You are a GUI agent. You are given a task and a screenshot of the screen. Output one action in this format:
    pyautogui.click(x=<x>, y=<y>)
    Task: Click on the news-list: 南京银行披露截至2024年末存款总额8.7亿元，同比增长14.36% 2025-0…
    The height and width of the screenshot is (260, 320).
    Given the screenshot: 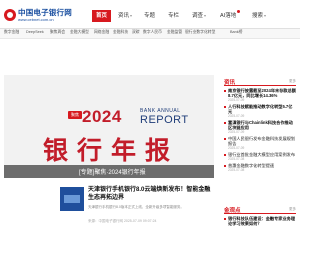 What is the action you would take?
    pyautogui.click(x=260, y=130)
    